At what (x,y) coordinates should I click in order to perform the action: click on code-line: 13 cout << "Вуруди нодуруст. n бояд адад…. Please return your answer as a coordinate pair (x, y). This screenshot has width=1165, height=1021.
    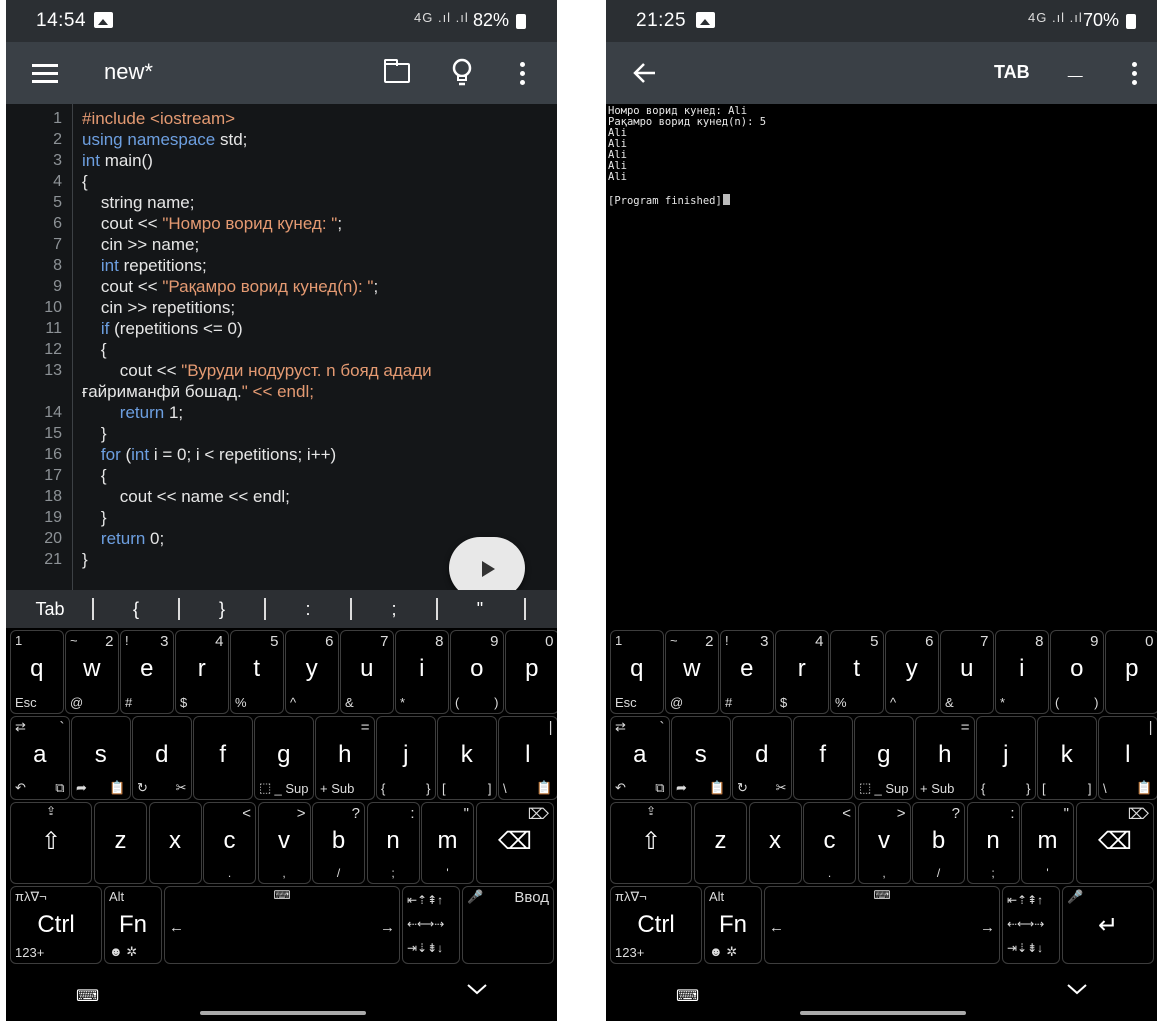
    Looking at the image, I should click on (281, 370).